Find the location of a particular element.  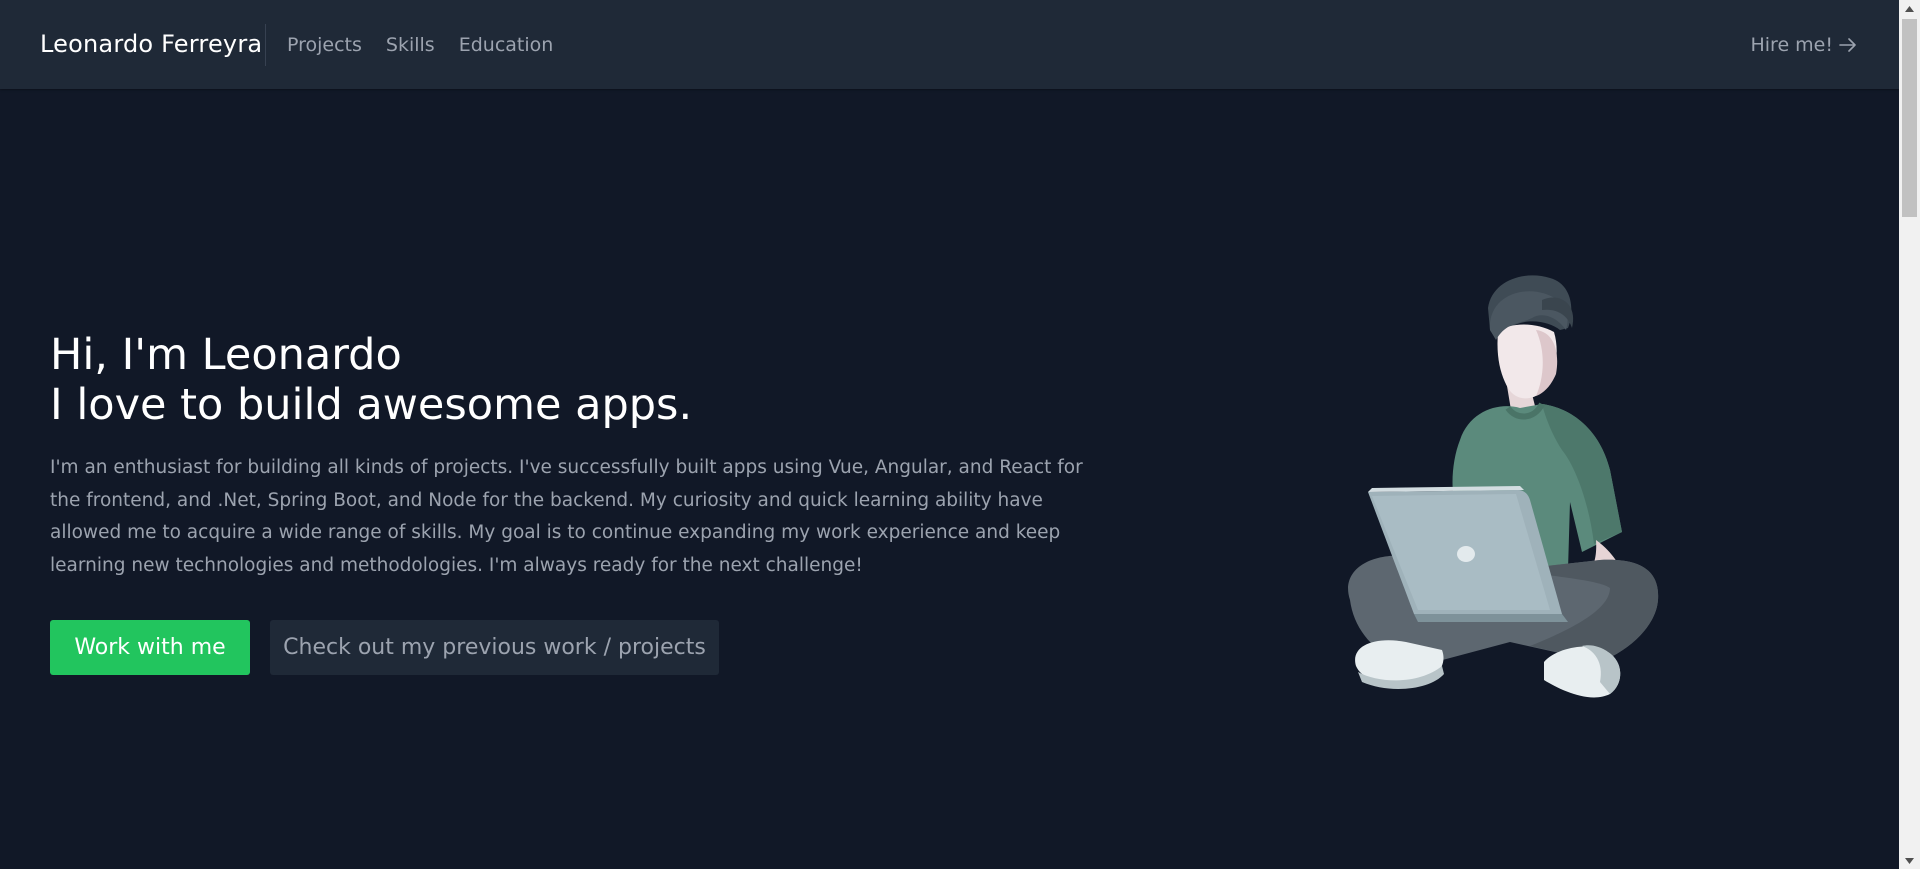

hero-title-line-2: I love to build awesome apps. is located at coordinates (371, 405).